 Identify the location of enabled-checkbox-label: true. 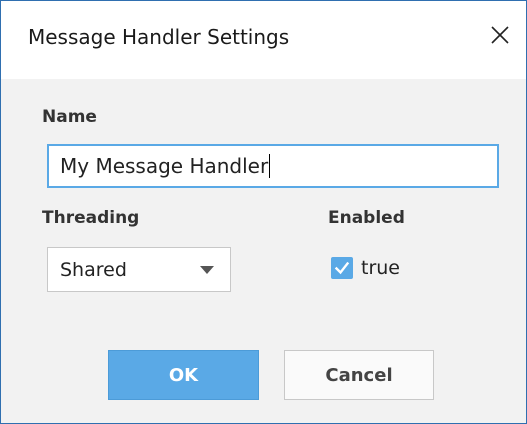
(380, 268).